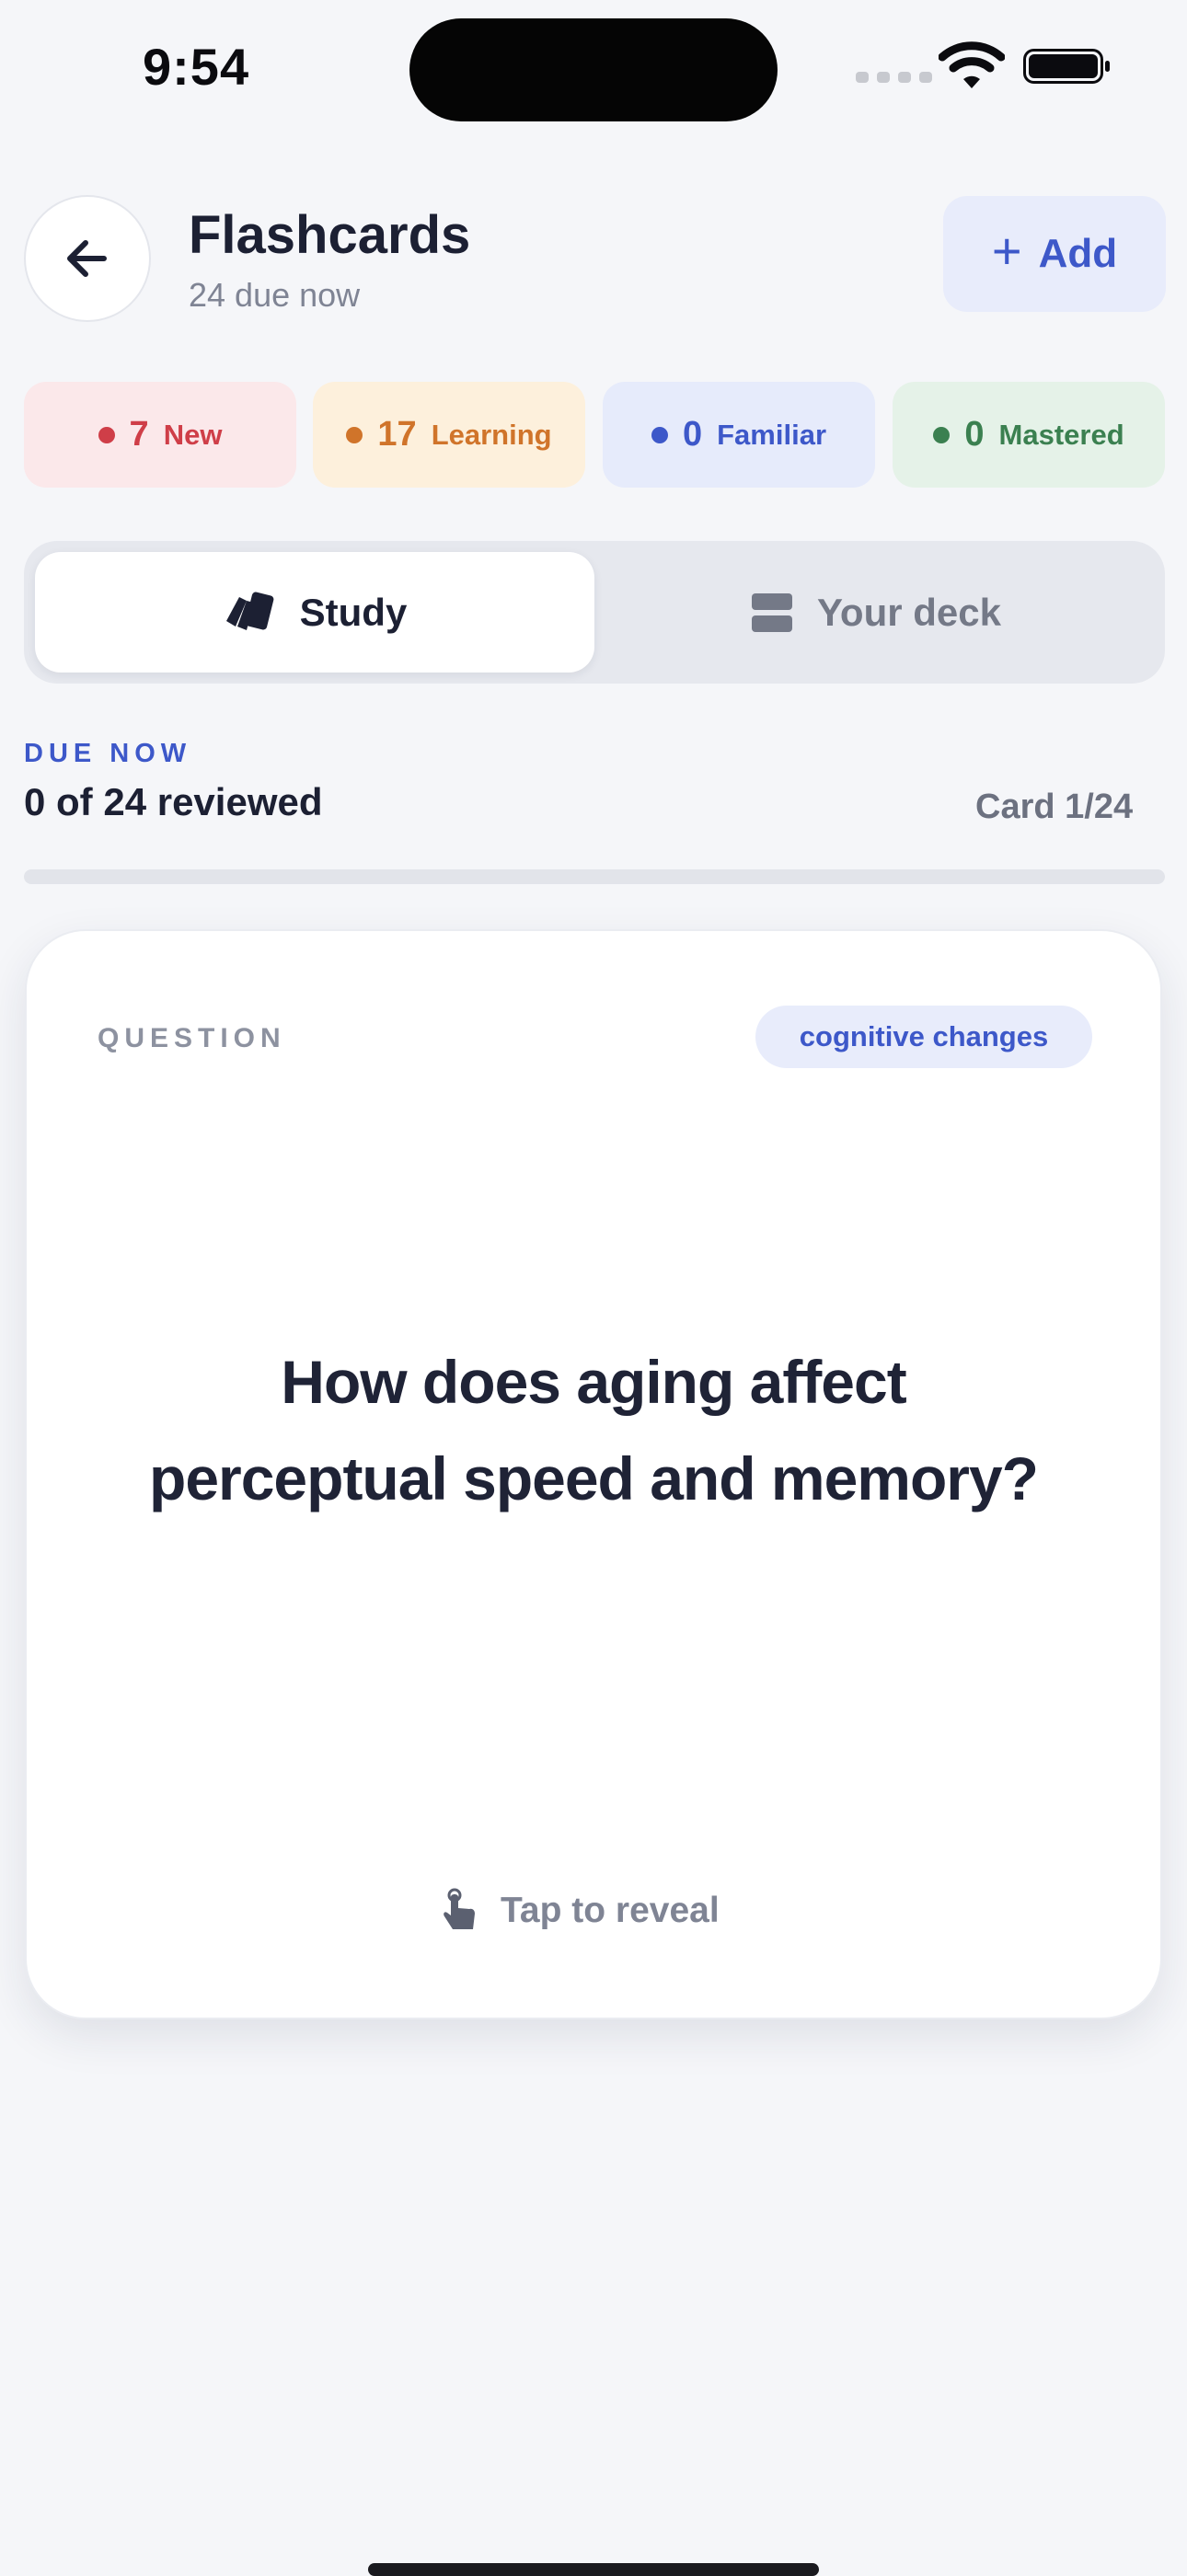 The width and height of the screenshot is (1187, 2576). Describe the element at coordinates (249, 611) in the screenshot. I see `cards-icon` at that location.